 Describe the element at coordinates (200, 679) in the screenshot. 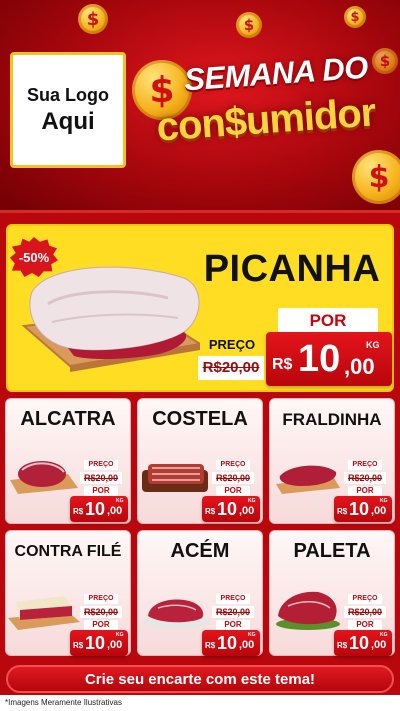

I see `cta-button: Crie seu encarte com este tema!` at that location.